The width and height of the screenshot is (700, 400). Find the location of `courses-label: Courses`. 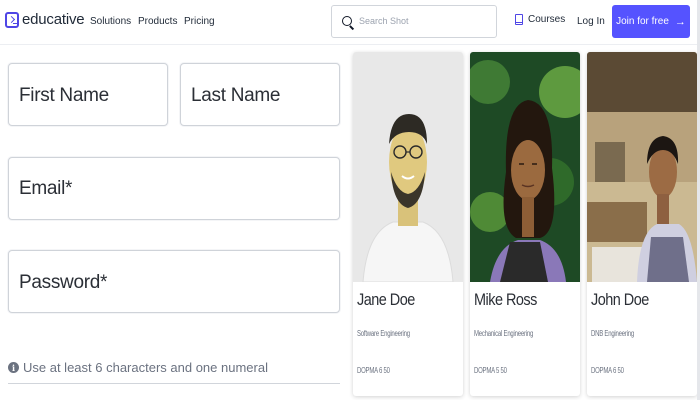

courses-label: Courses is located at coordinates (547, 19).